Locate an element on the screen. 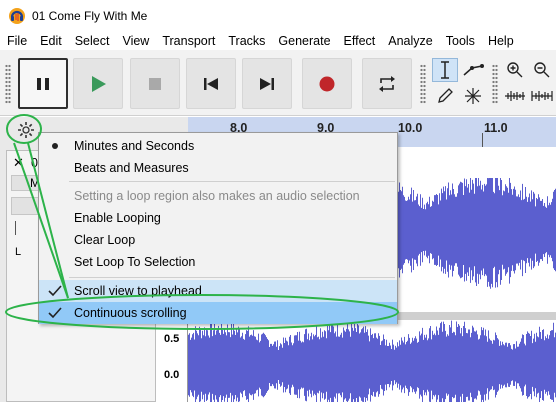 The image size is (556, 402). toolbar-grip-zoom is located at coordinates (495, 84).